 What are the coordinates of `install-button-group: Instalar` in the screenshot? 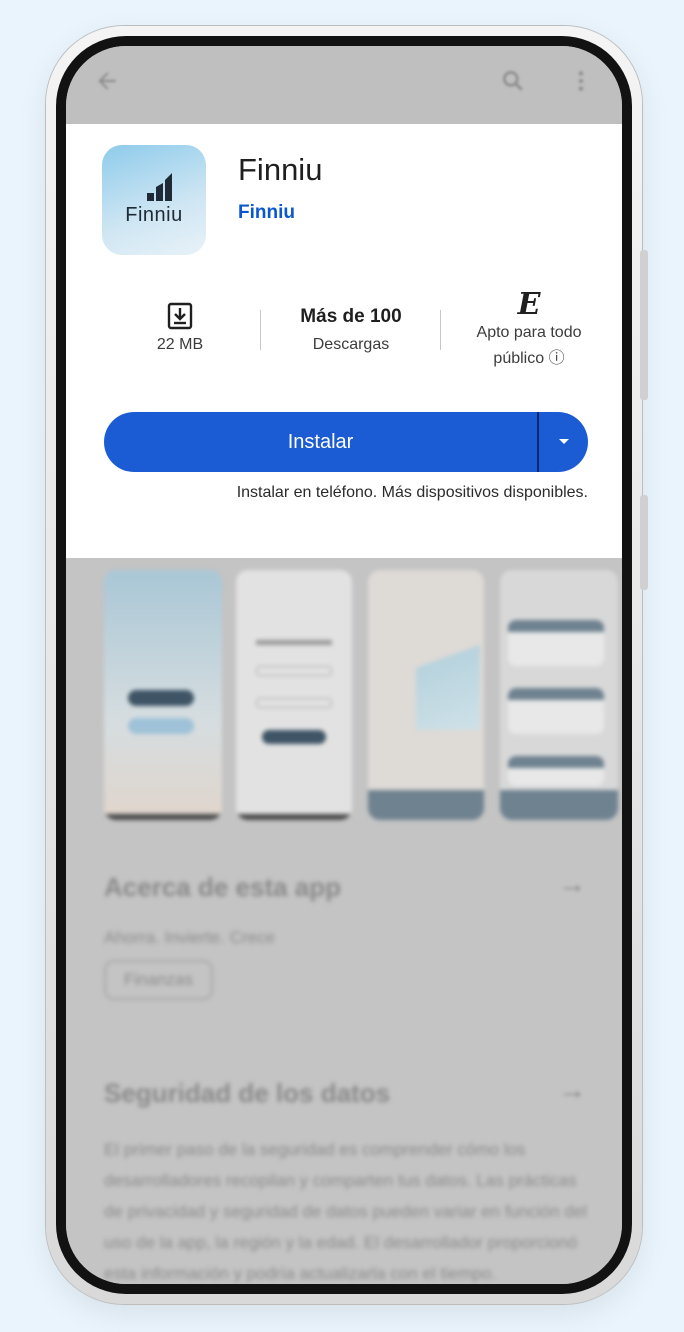 It's located at (346, 442).